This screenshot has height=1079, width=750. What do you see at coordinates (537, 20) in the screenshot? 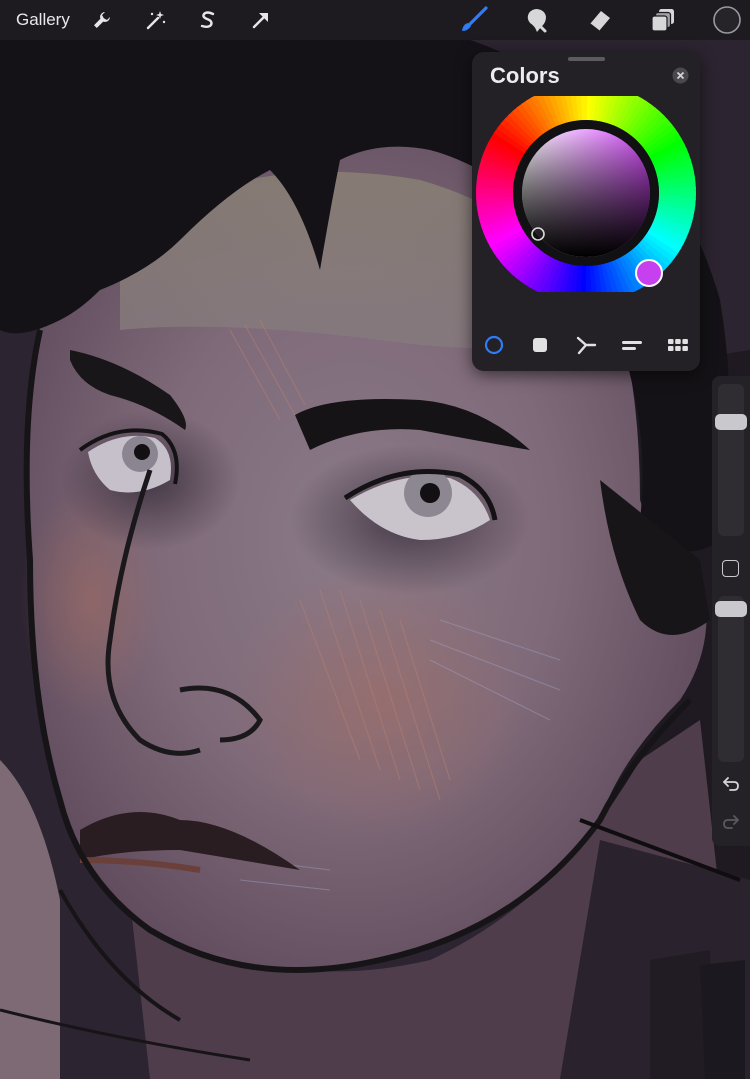
I see `smudge-icon` at bounding box center [537, 20].